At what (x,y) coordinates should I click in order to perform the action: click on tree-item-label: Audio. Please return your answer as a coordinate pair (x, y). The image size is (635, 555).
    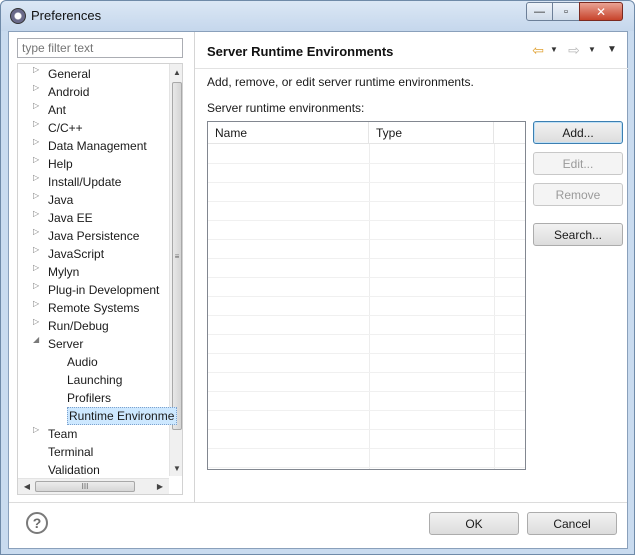
    Looking at the image, I should click on (82, 362).